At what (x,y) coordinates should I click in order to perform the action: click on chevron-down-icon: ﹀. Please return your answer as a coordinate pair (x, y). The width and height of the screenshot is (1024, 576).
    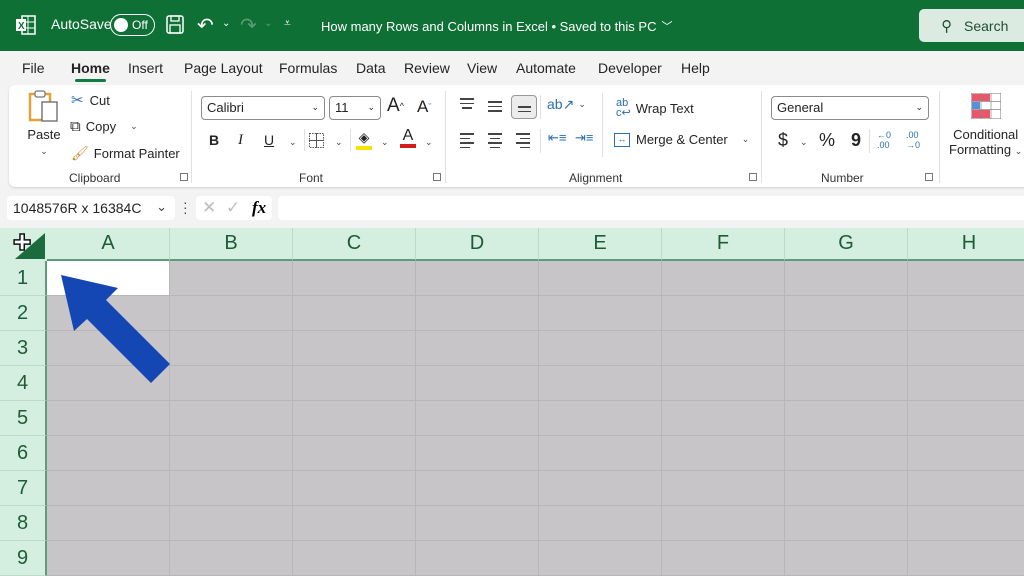
    Looking at the image, I should click on (667, 27).